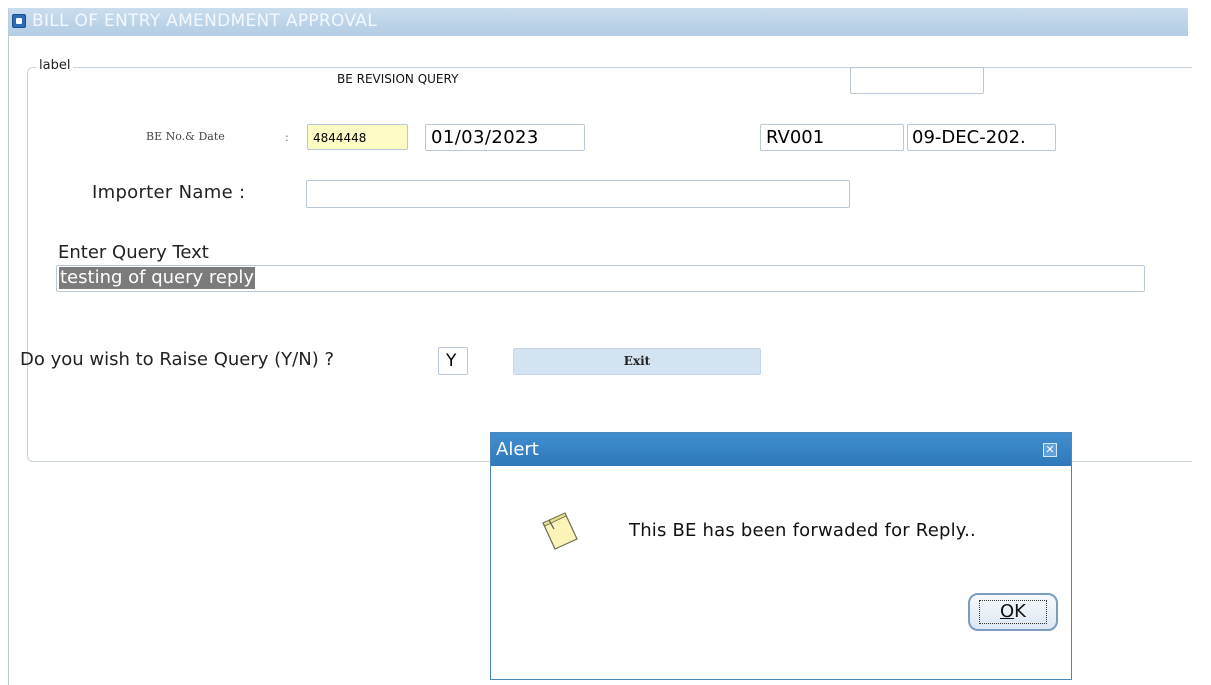  I want to click on be-no-colon: :, so click(287, 137).